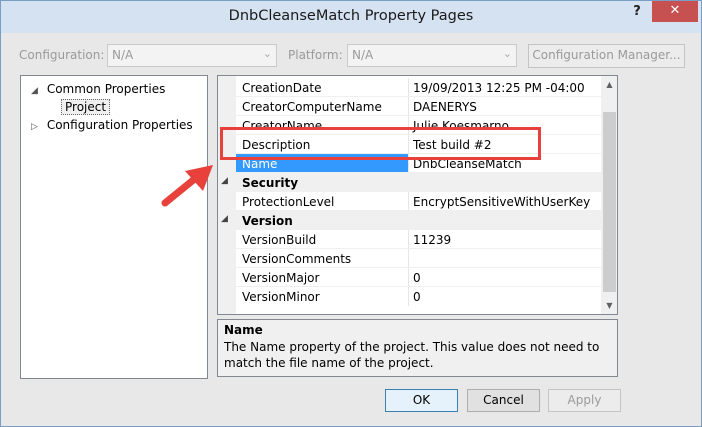 Image resolution: width=702 pixels, height=427 pixels. Describe the element at coordinates (499, 88) in the screenshot. I see `property-value: 19/09/2013 12:25 PM -04:00` at that location.